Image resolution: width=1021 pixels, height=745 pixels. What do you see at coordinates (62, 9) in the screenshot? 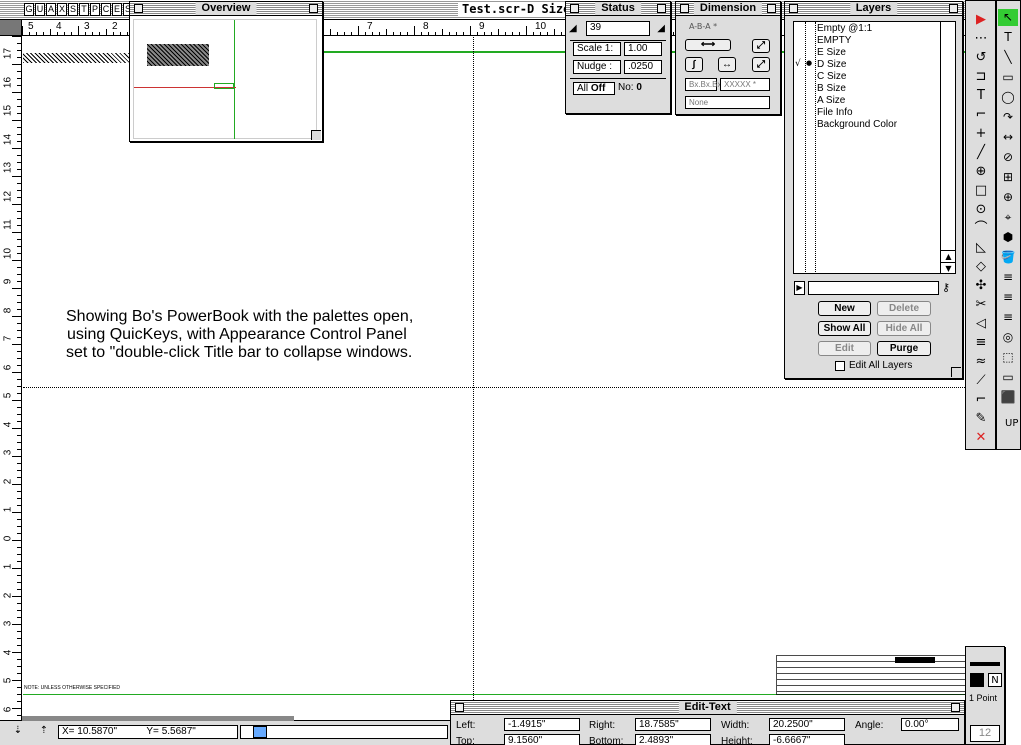
I see `mode-button: X` at bounding box center [62, 9].